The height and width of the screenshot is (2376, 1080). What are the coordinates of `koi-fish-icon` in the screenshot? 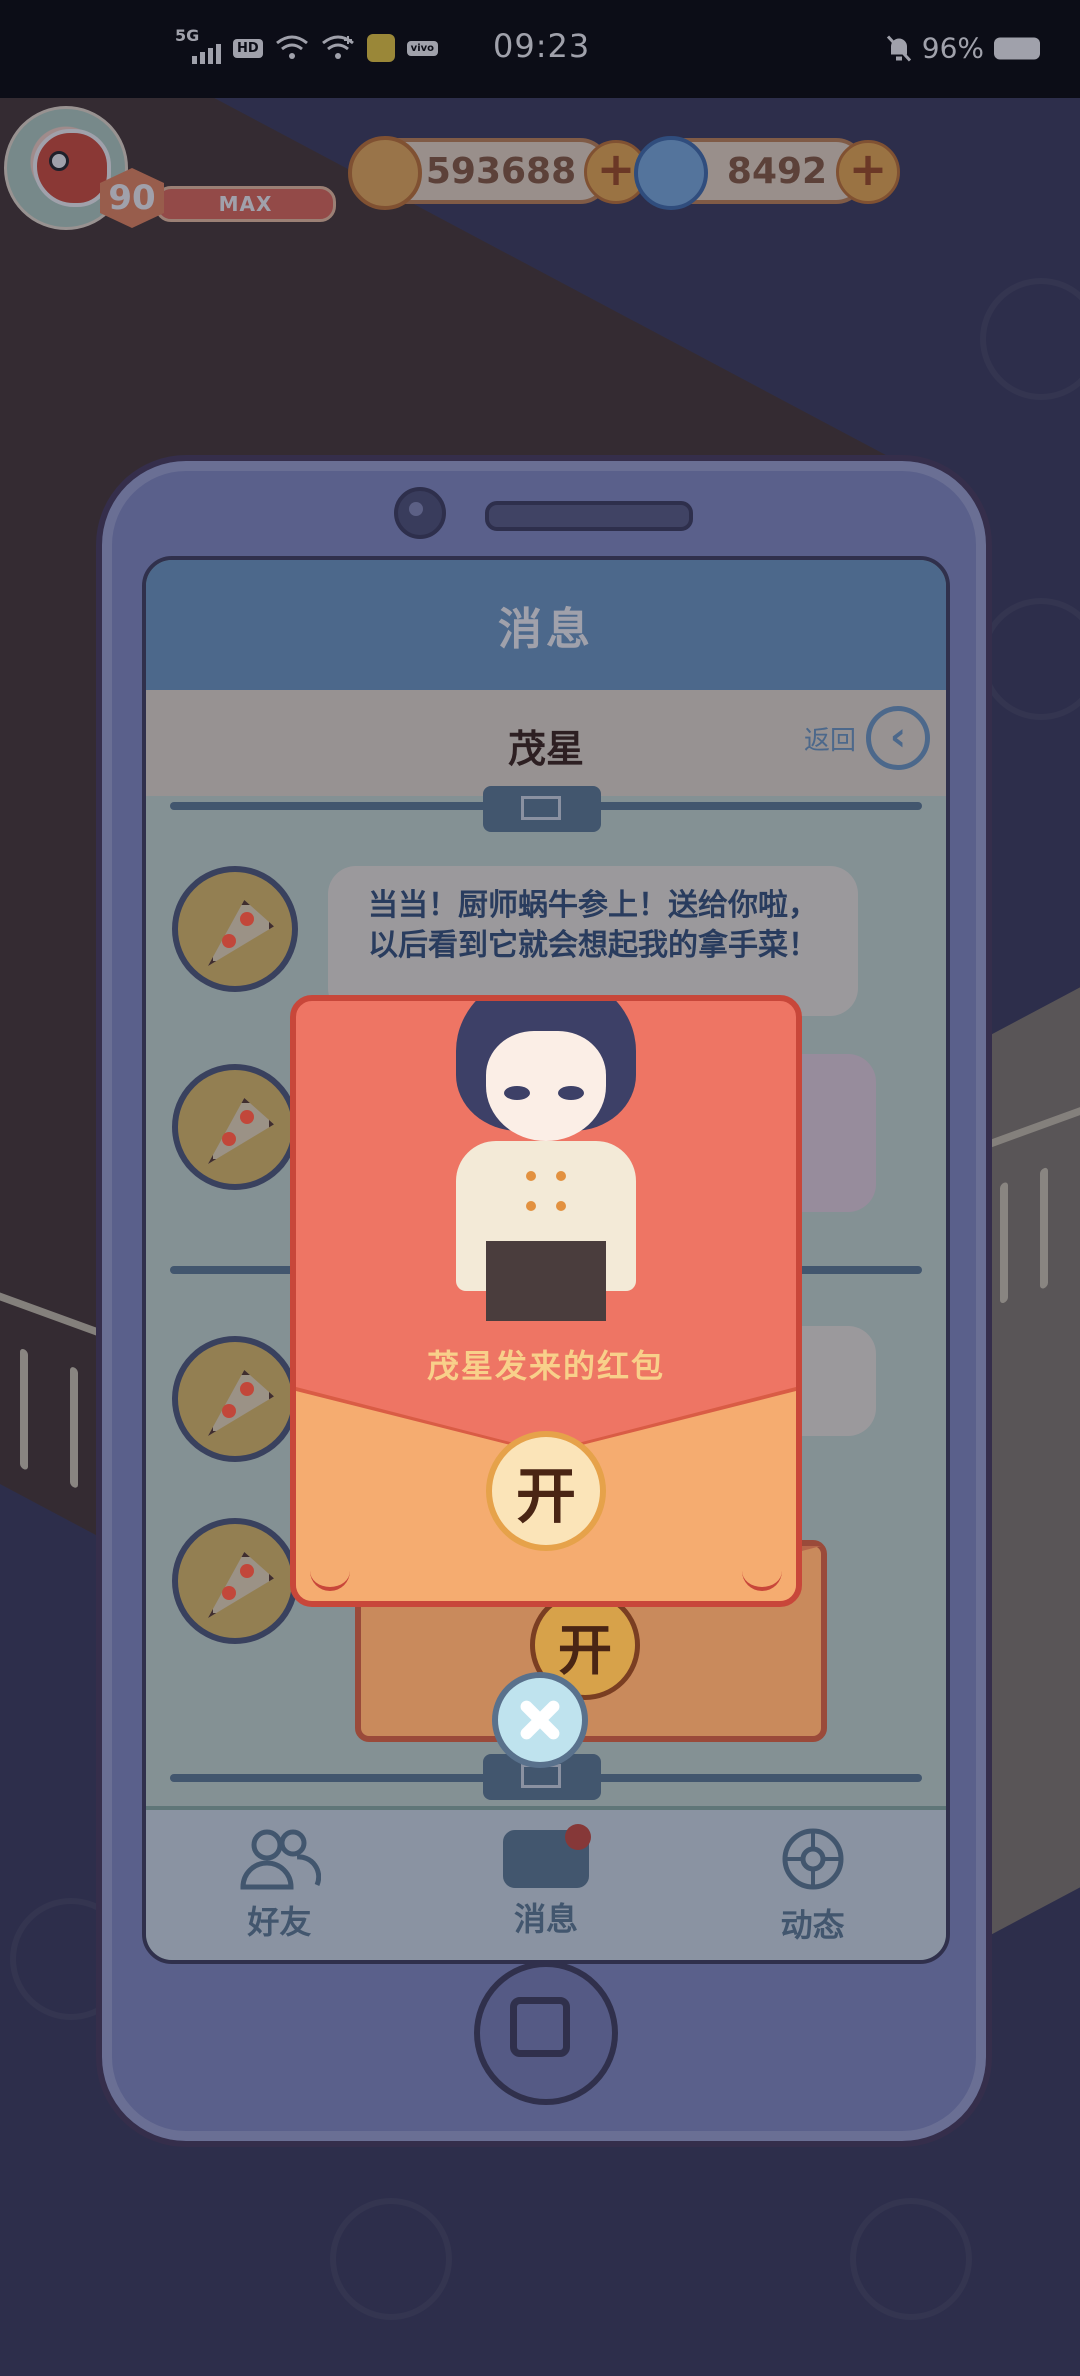 It's located at (72, 168).